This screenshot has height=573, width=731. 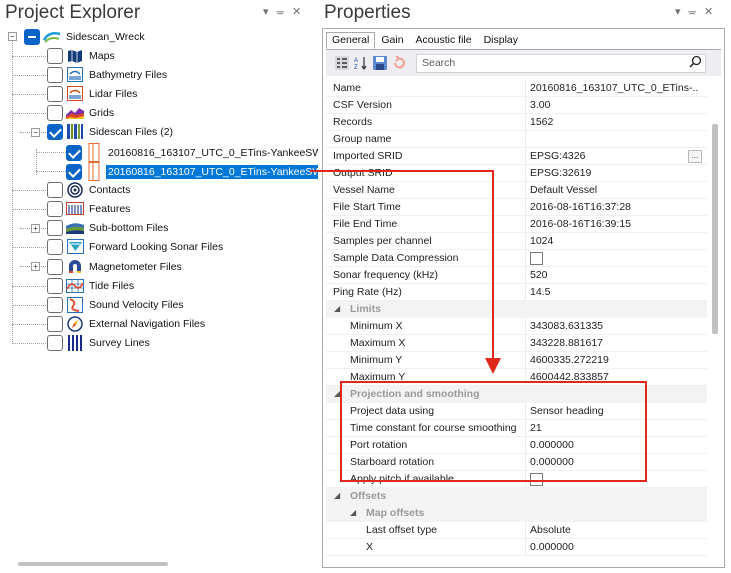 What do you see at coordinates (12, 36) in the screenshot?
I see `collapse-project-expander: −` at bounding box center [12, 36].